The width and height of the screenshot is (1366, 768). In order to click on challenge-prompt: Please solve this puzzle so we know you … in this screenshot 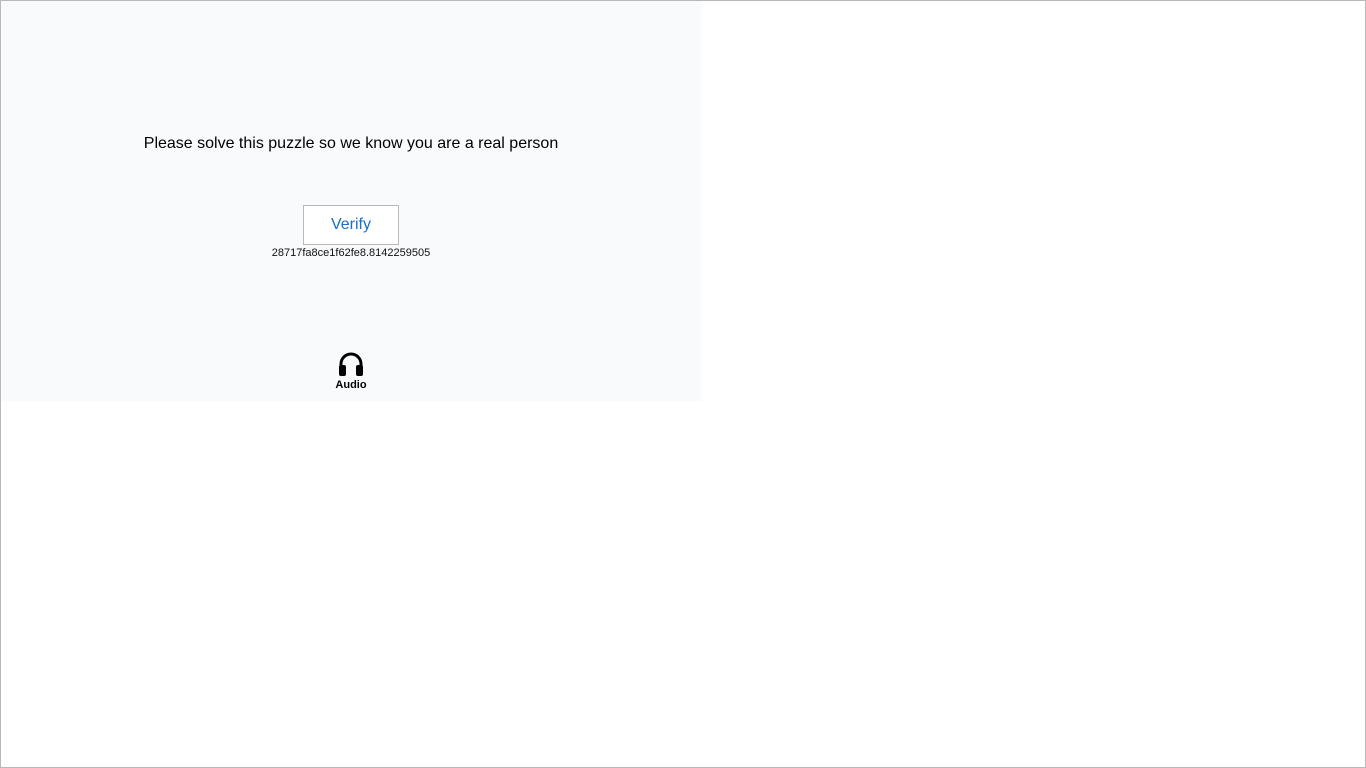, I will do `click(351, 143)`.